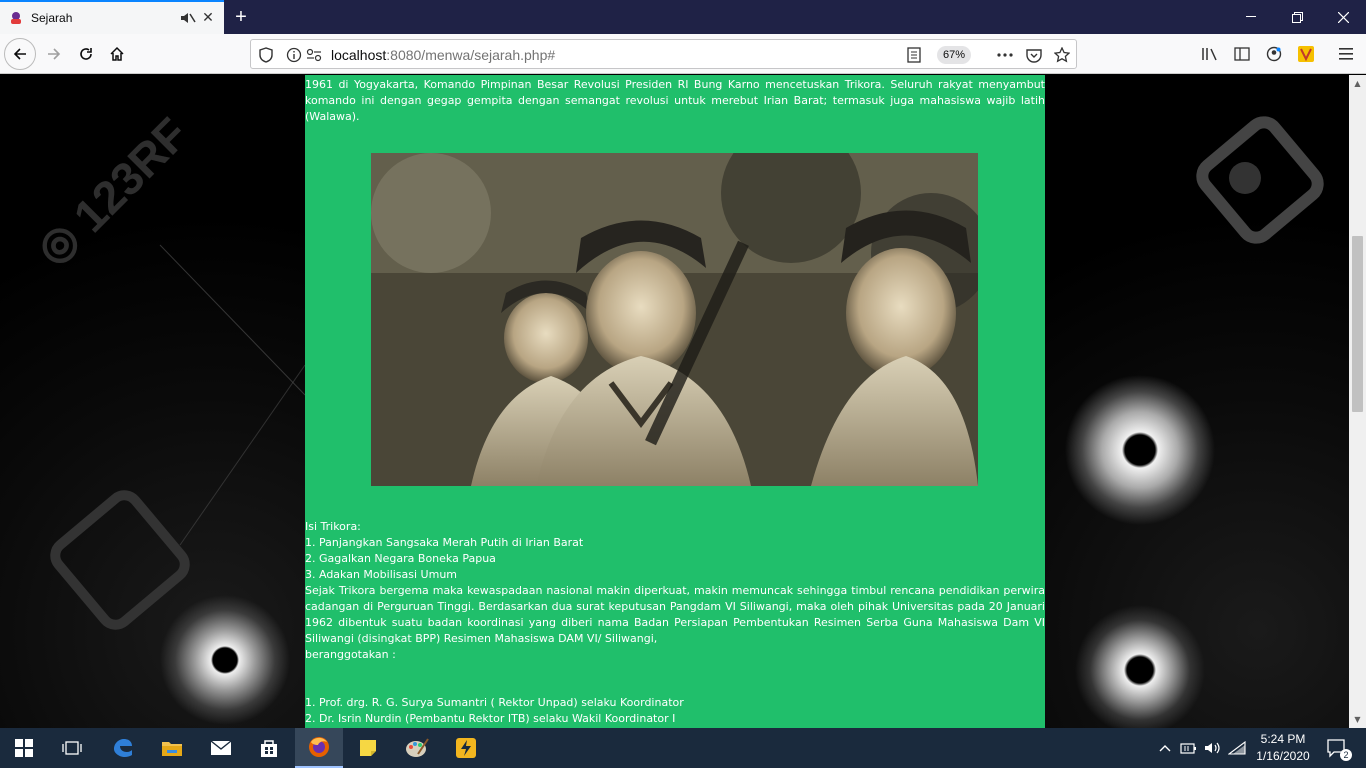  I want to click on show-hidden-icons-button, so click(1165, 748).